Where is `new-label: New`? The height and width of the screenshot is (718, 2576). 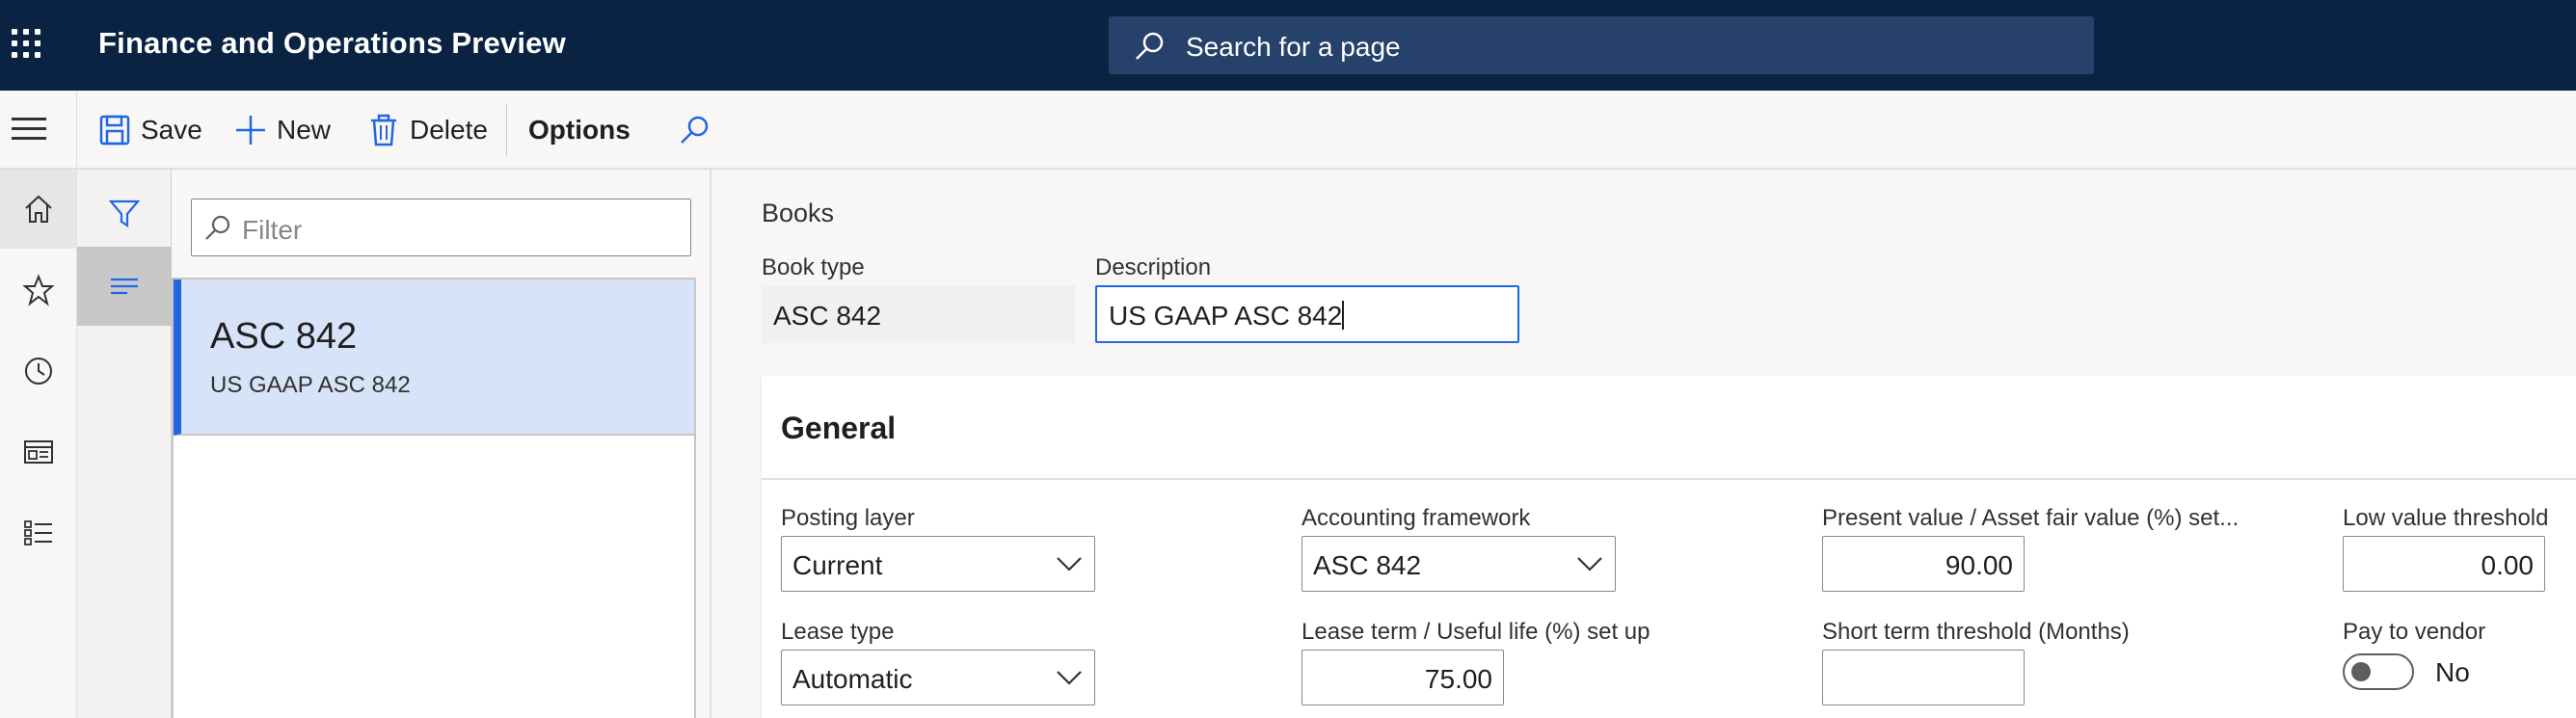
new-label: New is located at coordinates (305, 130).